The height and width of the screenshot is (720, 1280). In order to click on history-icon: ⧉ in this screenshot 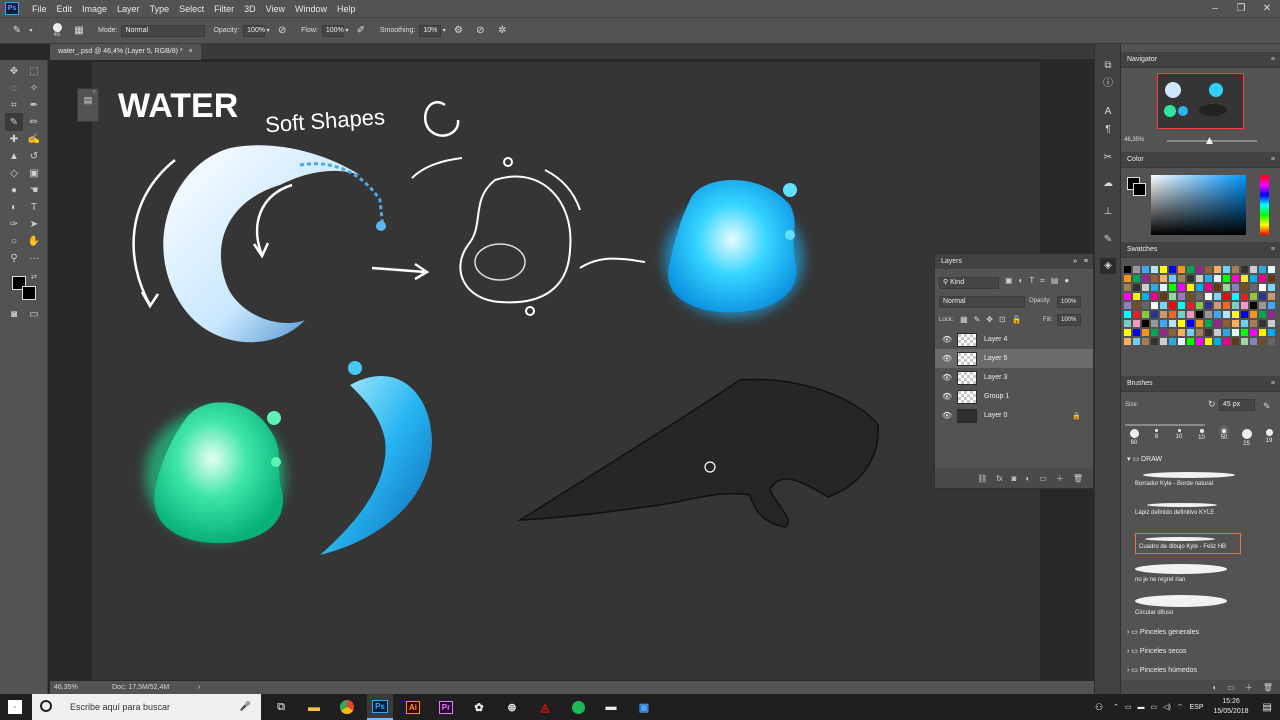, I will do `click(1108, 66)`.